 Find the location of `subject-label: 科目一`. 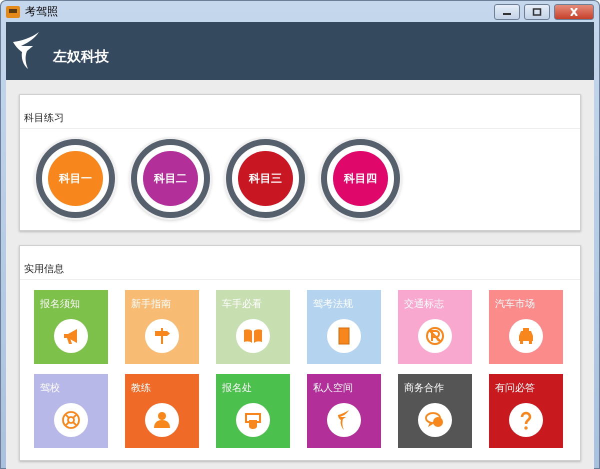

subject-label: 科目一 is located at coordinates (75, 178).